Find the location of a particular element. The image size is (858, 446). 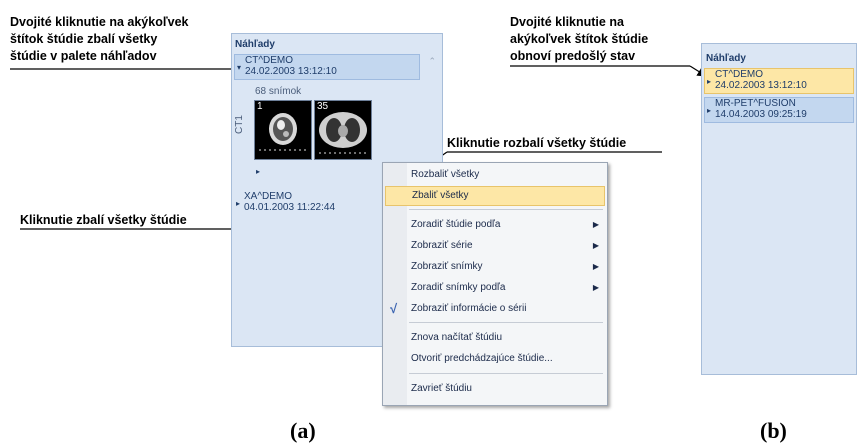

ct-slice-image is located at coordinates (283, 132).